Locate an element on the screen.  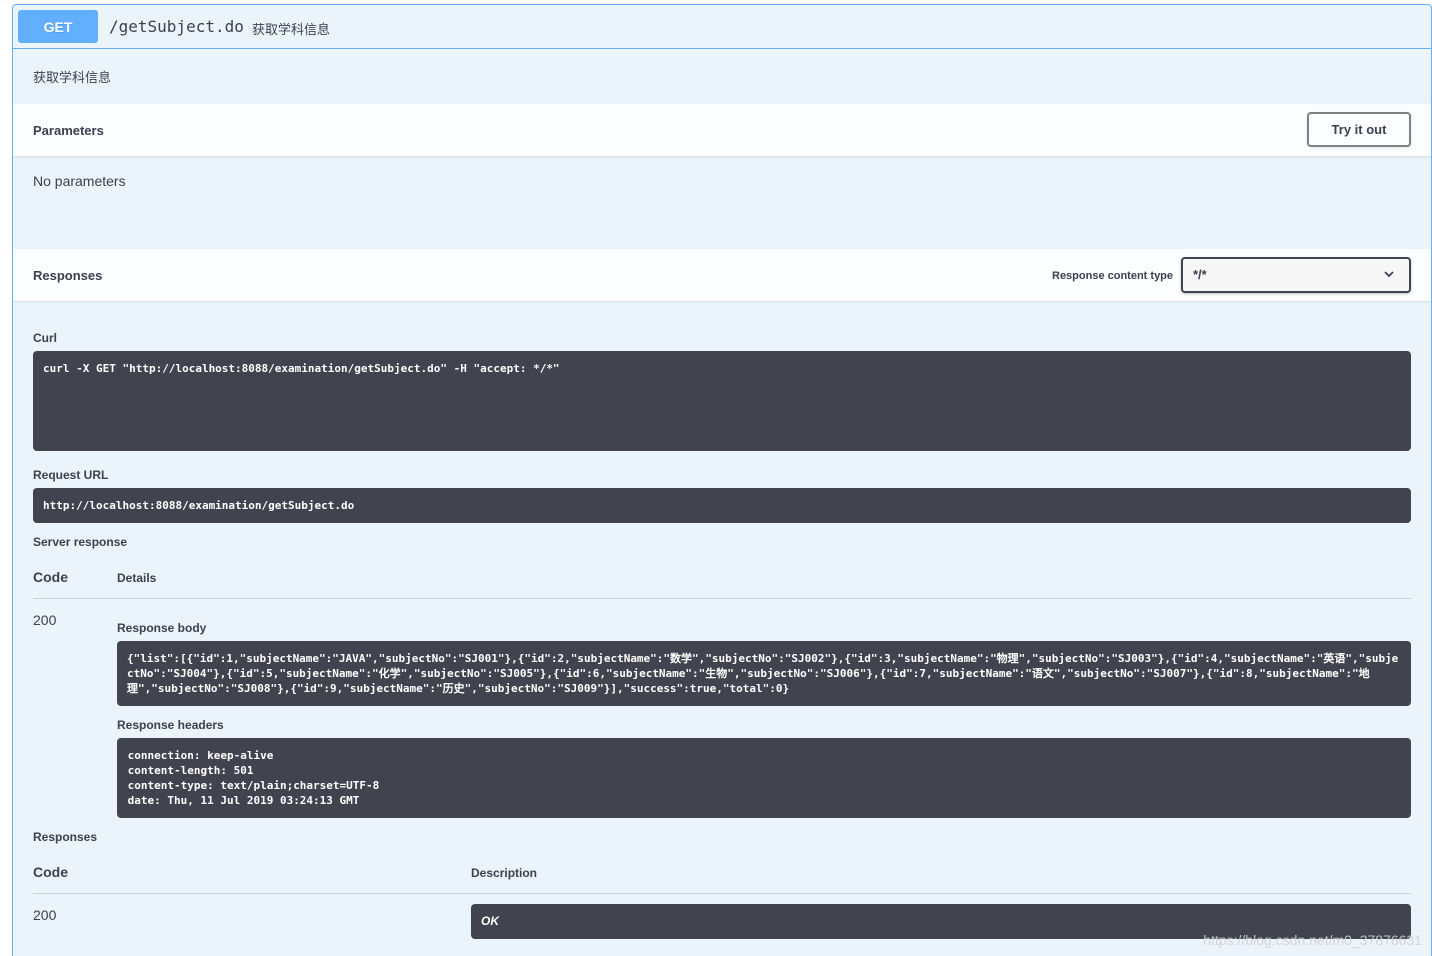
request-url-label: Request URL is located at coordinates (71, 475).